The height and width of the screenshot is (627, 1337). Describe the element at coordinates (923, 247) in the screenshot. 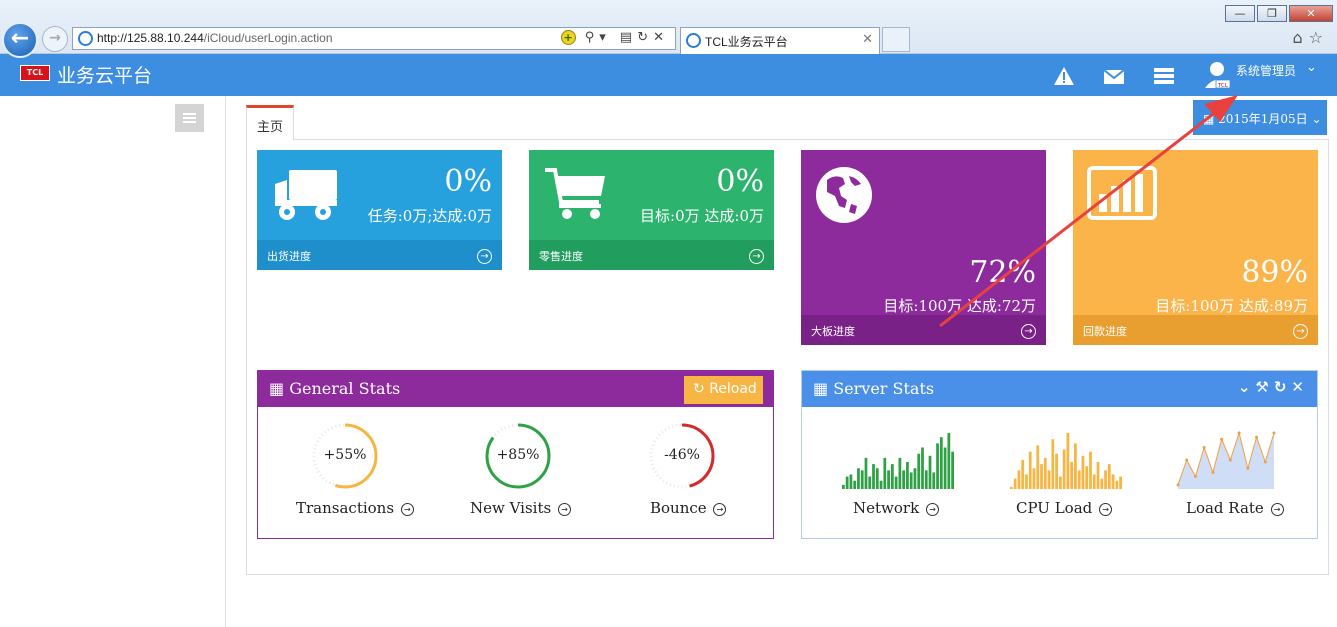

I see `tile-panel: 72% 目标:100万 达成:72万 大板进度 →` at that location.